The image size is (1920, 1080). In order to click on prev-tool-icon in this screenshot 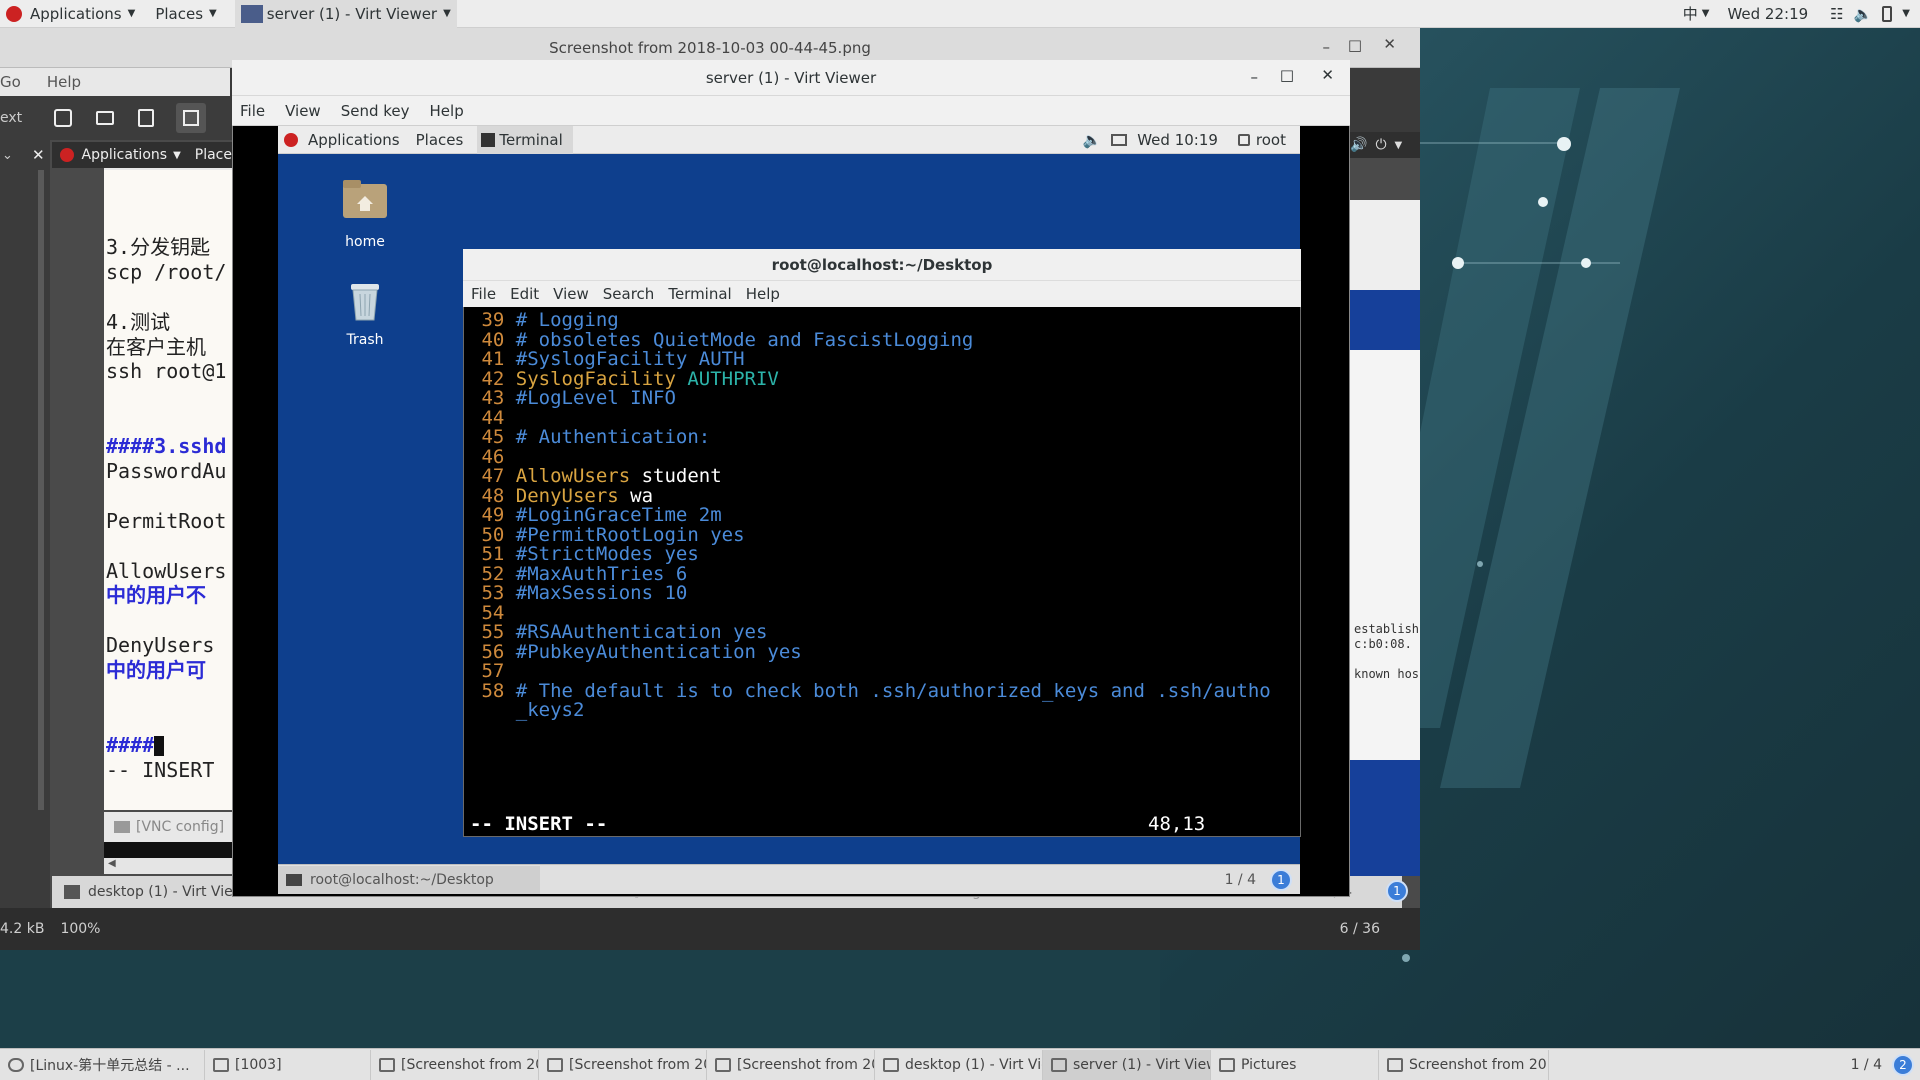, I will do `click(63, 118)`.